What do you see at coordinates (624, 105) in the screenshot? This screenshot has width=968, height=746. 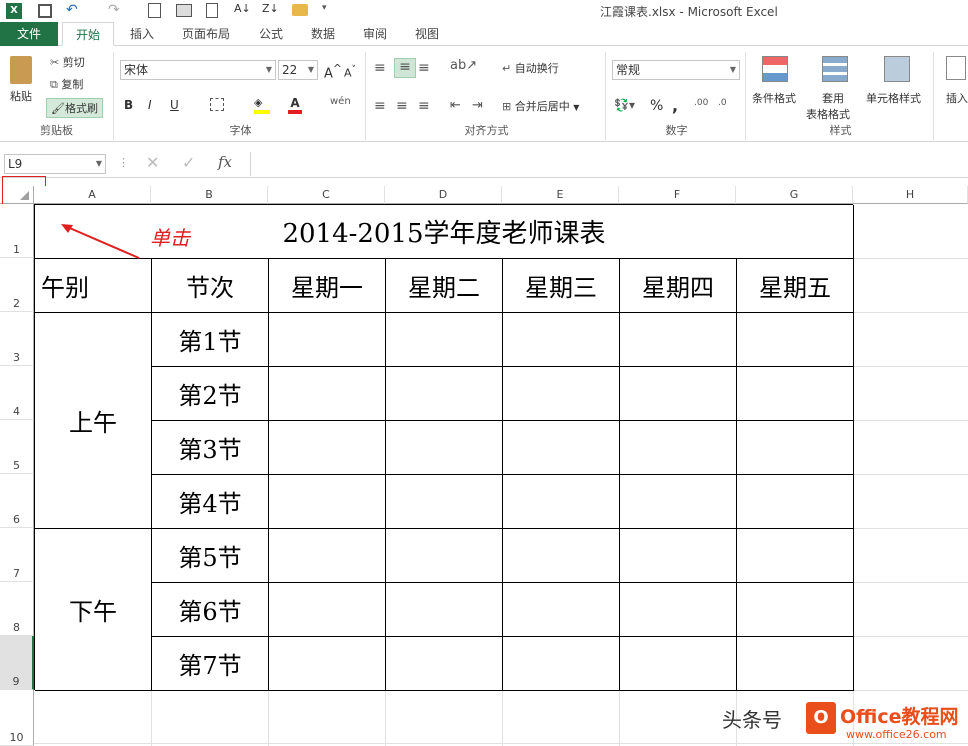 I see `currency-icon: 💱▾` at bounding box center [624, 105].